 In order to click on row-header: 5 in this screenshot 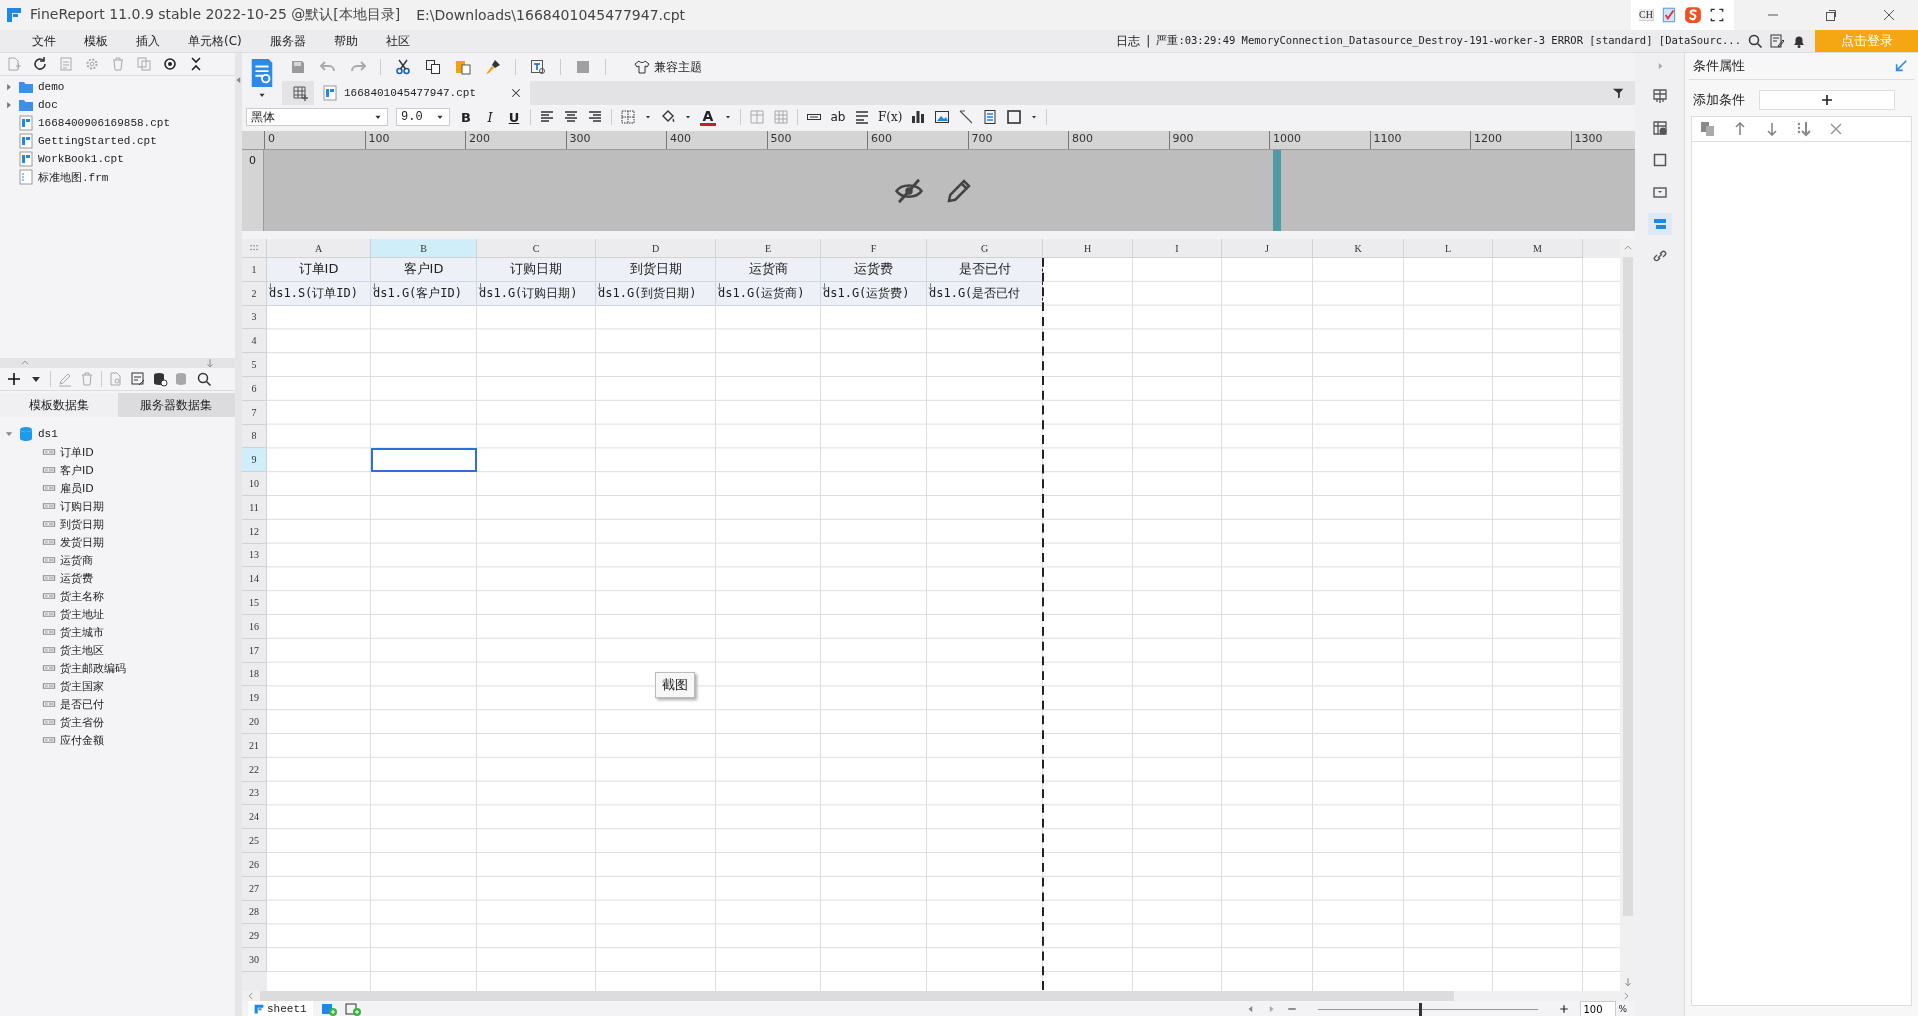, I will do `click(254, 365)`.